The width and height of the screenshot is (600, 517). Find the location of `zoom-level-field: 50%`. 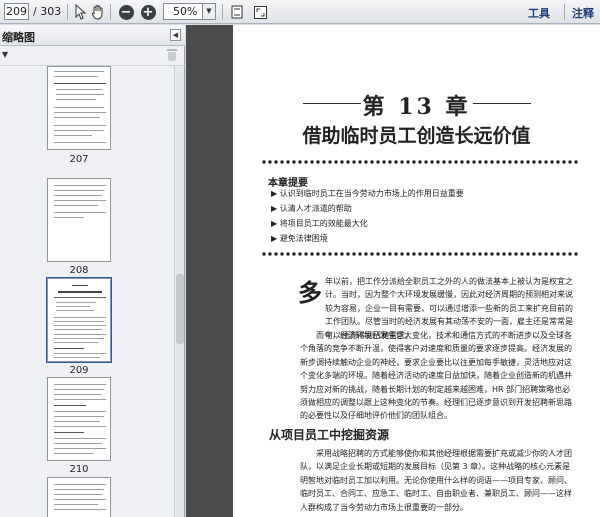

zoom-level-field: 50% is located at coordinates (183, 11).